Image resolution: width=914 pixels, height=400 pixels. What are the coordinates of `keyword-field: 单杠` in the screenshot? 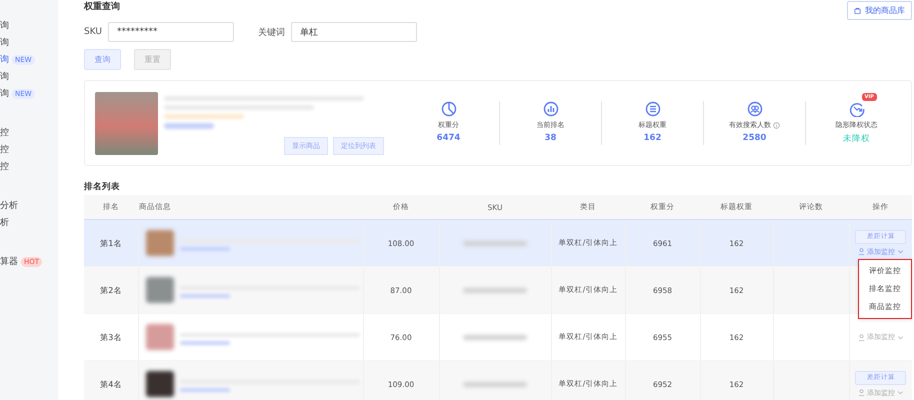 It's located at (353, 32).